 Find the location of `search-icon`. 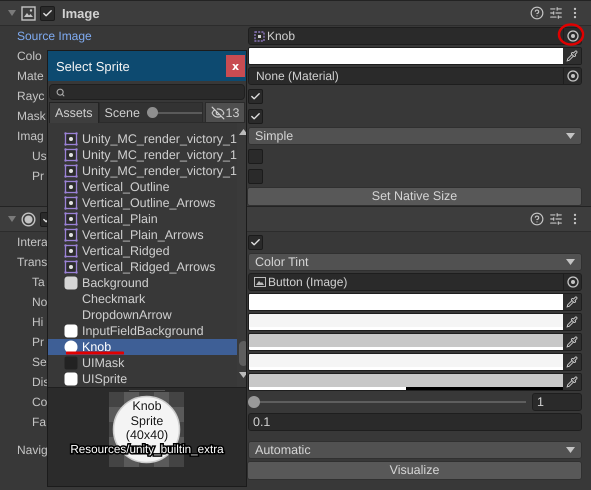

search-icon is located at coordinates (60, 92).